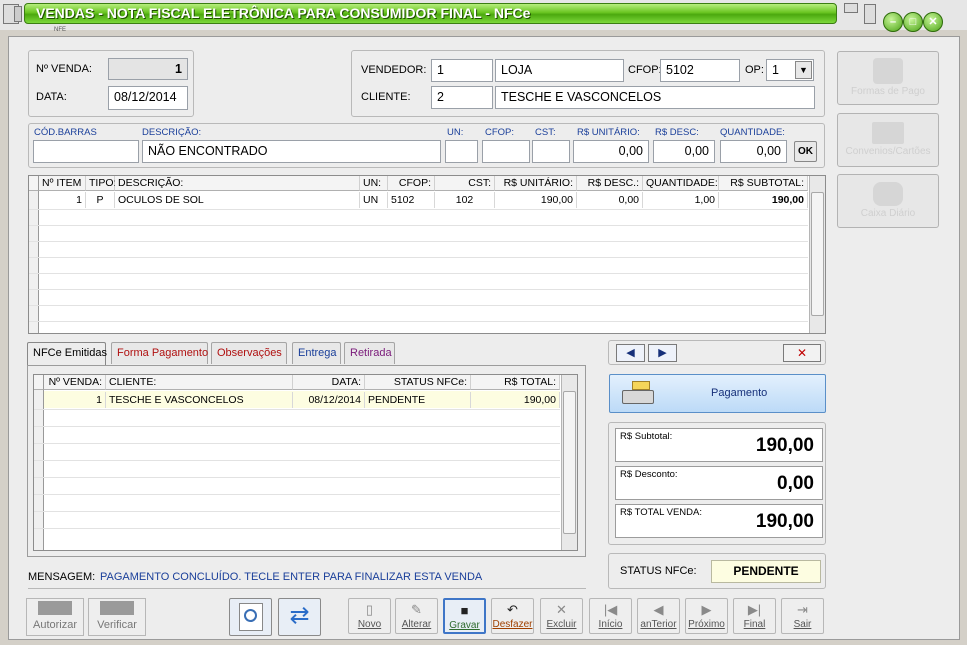 The image size is (967, 645). Describe the element at coordinates (610, 609) in the screenshot. I see `first-record-icon: |◀` at that location.